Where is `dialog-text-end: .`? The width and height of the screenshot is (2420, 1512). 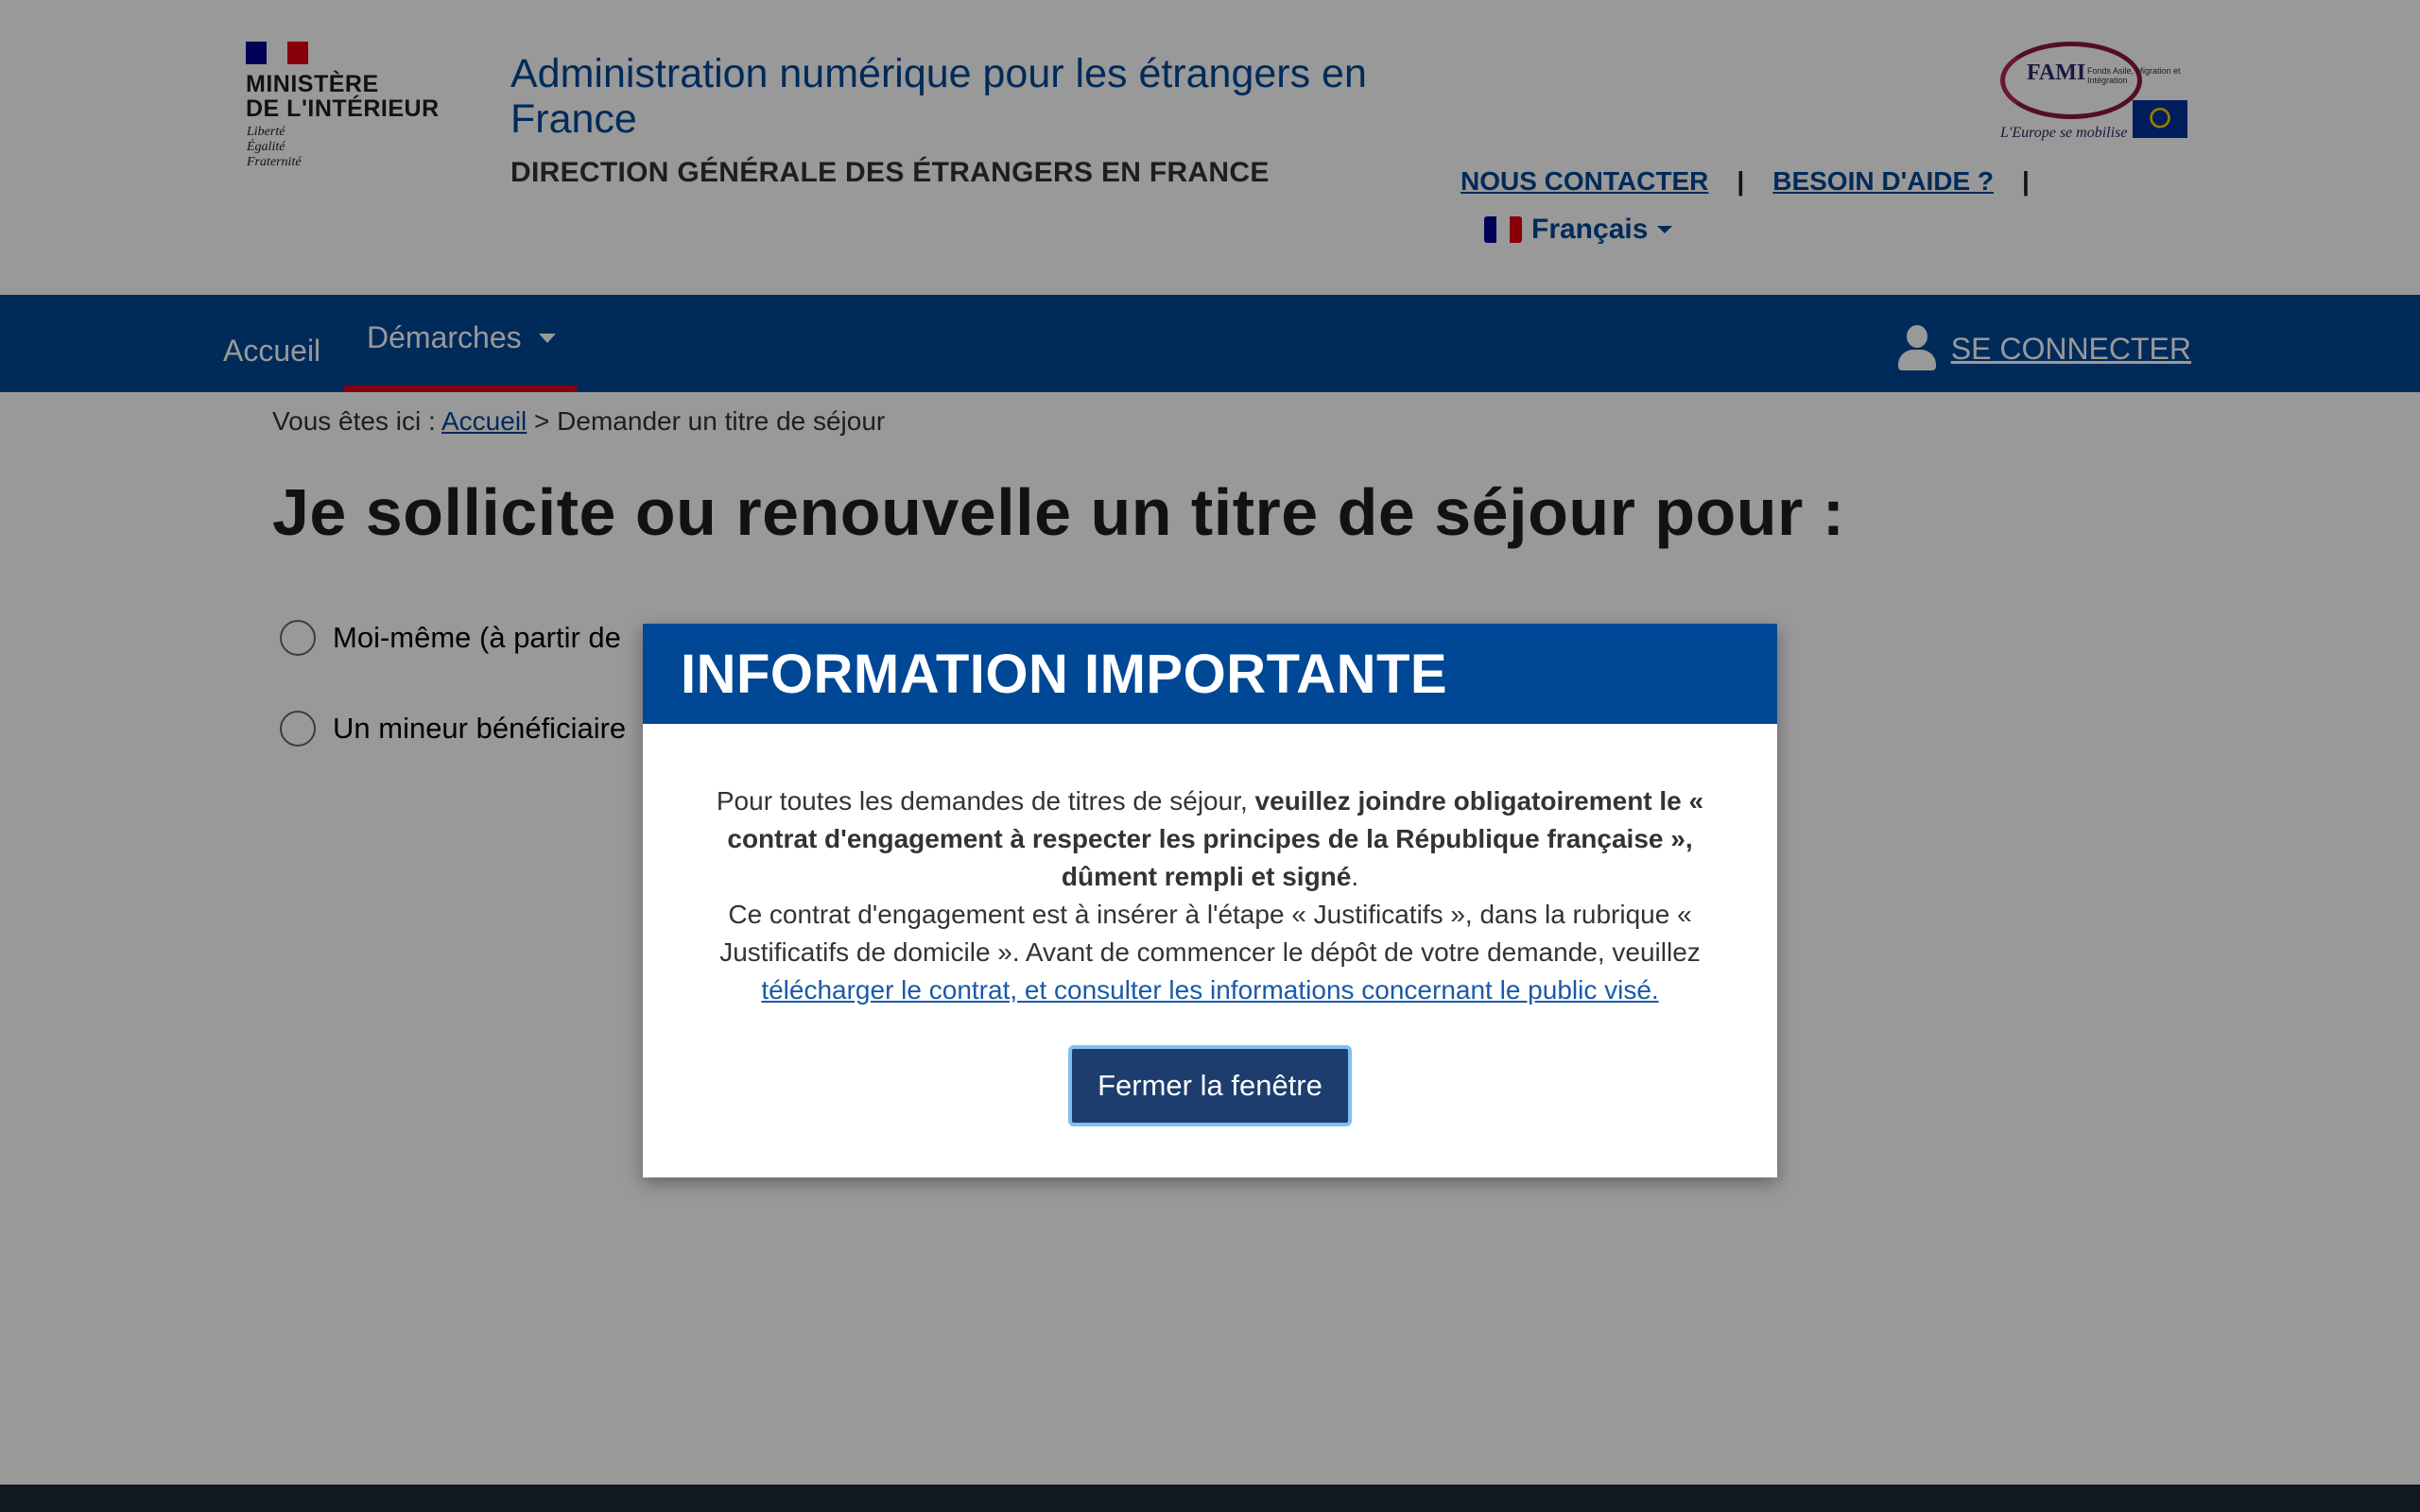 dialog-text-end: . is located at coordinates (1355, 876).